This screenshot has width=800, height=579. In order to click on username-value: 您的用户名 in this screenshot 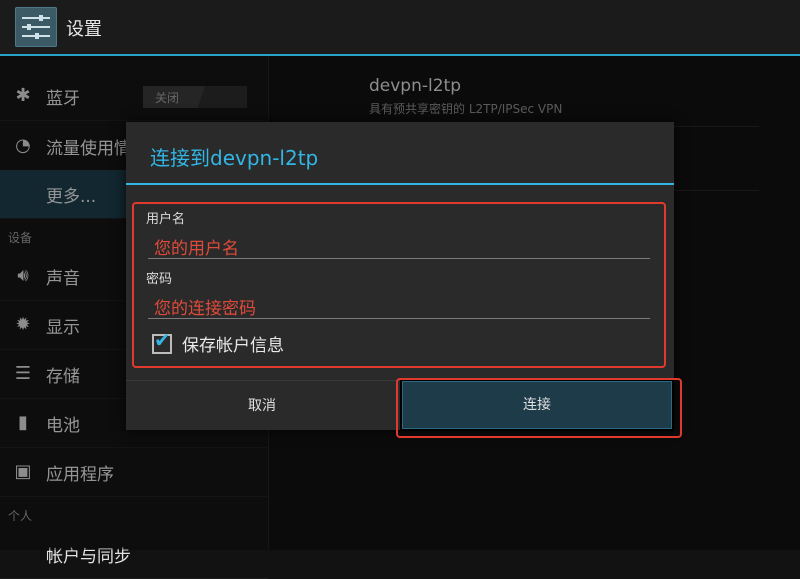, I will do `click(196, 249)`.